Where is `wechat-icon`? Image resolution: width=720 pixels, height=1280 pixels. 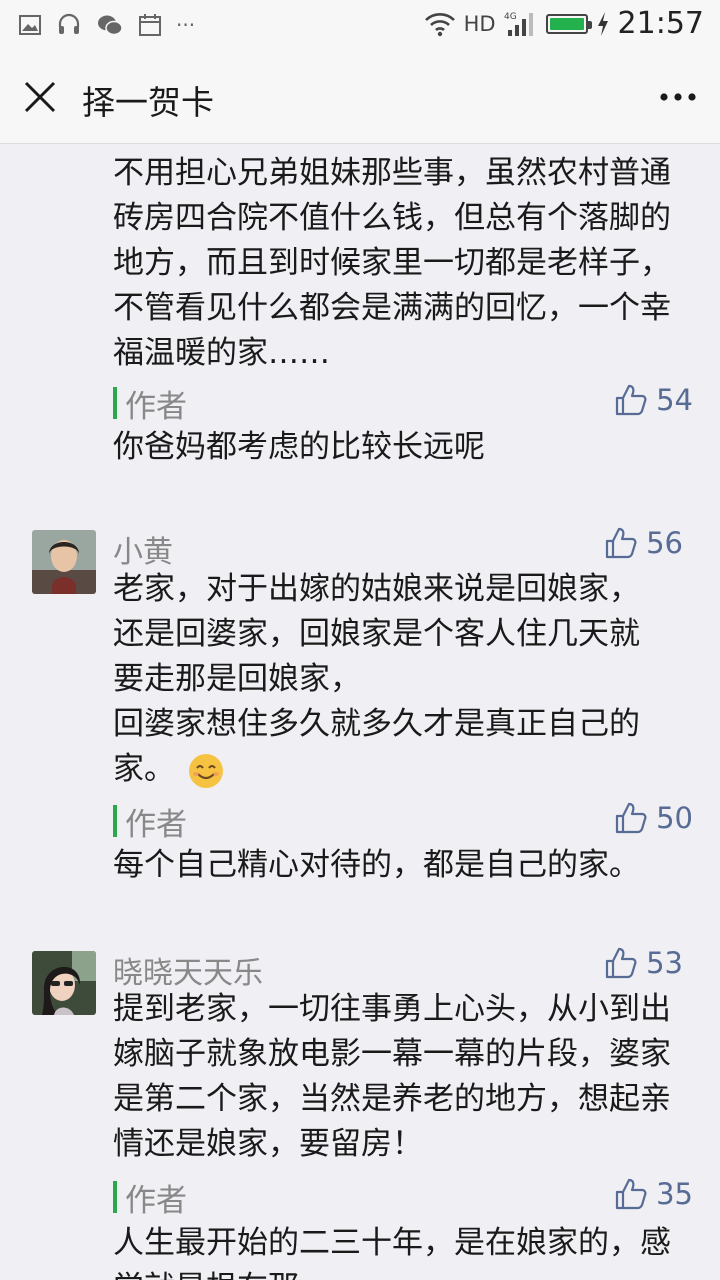 wechat-icon is located at coordinates (110, 25).